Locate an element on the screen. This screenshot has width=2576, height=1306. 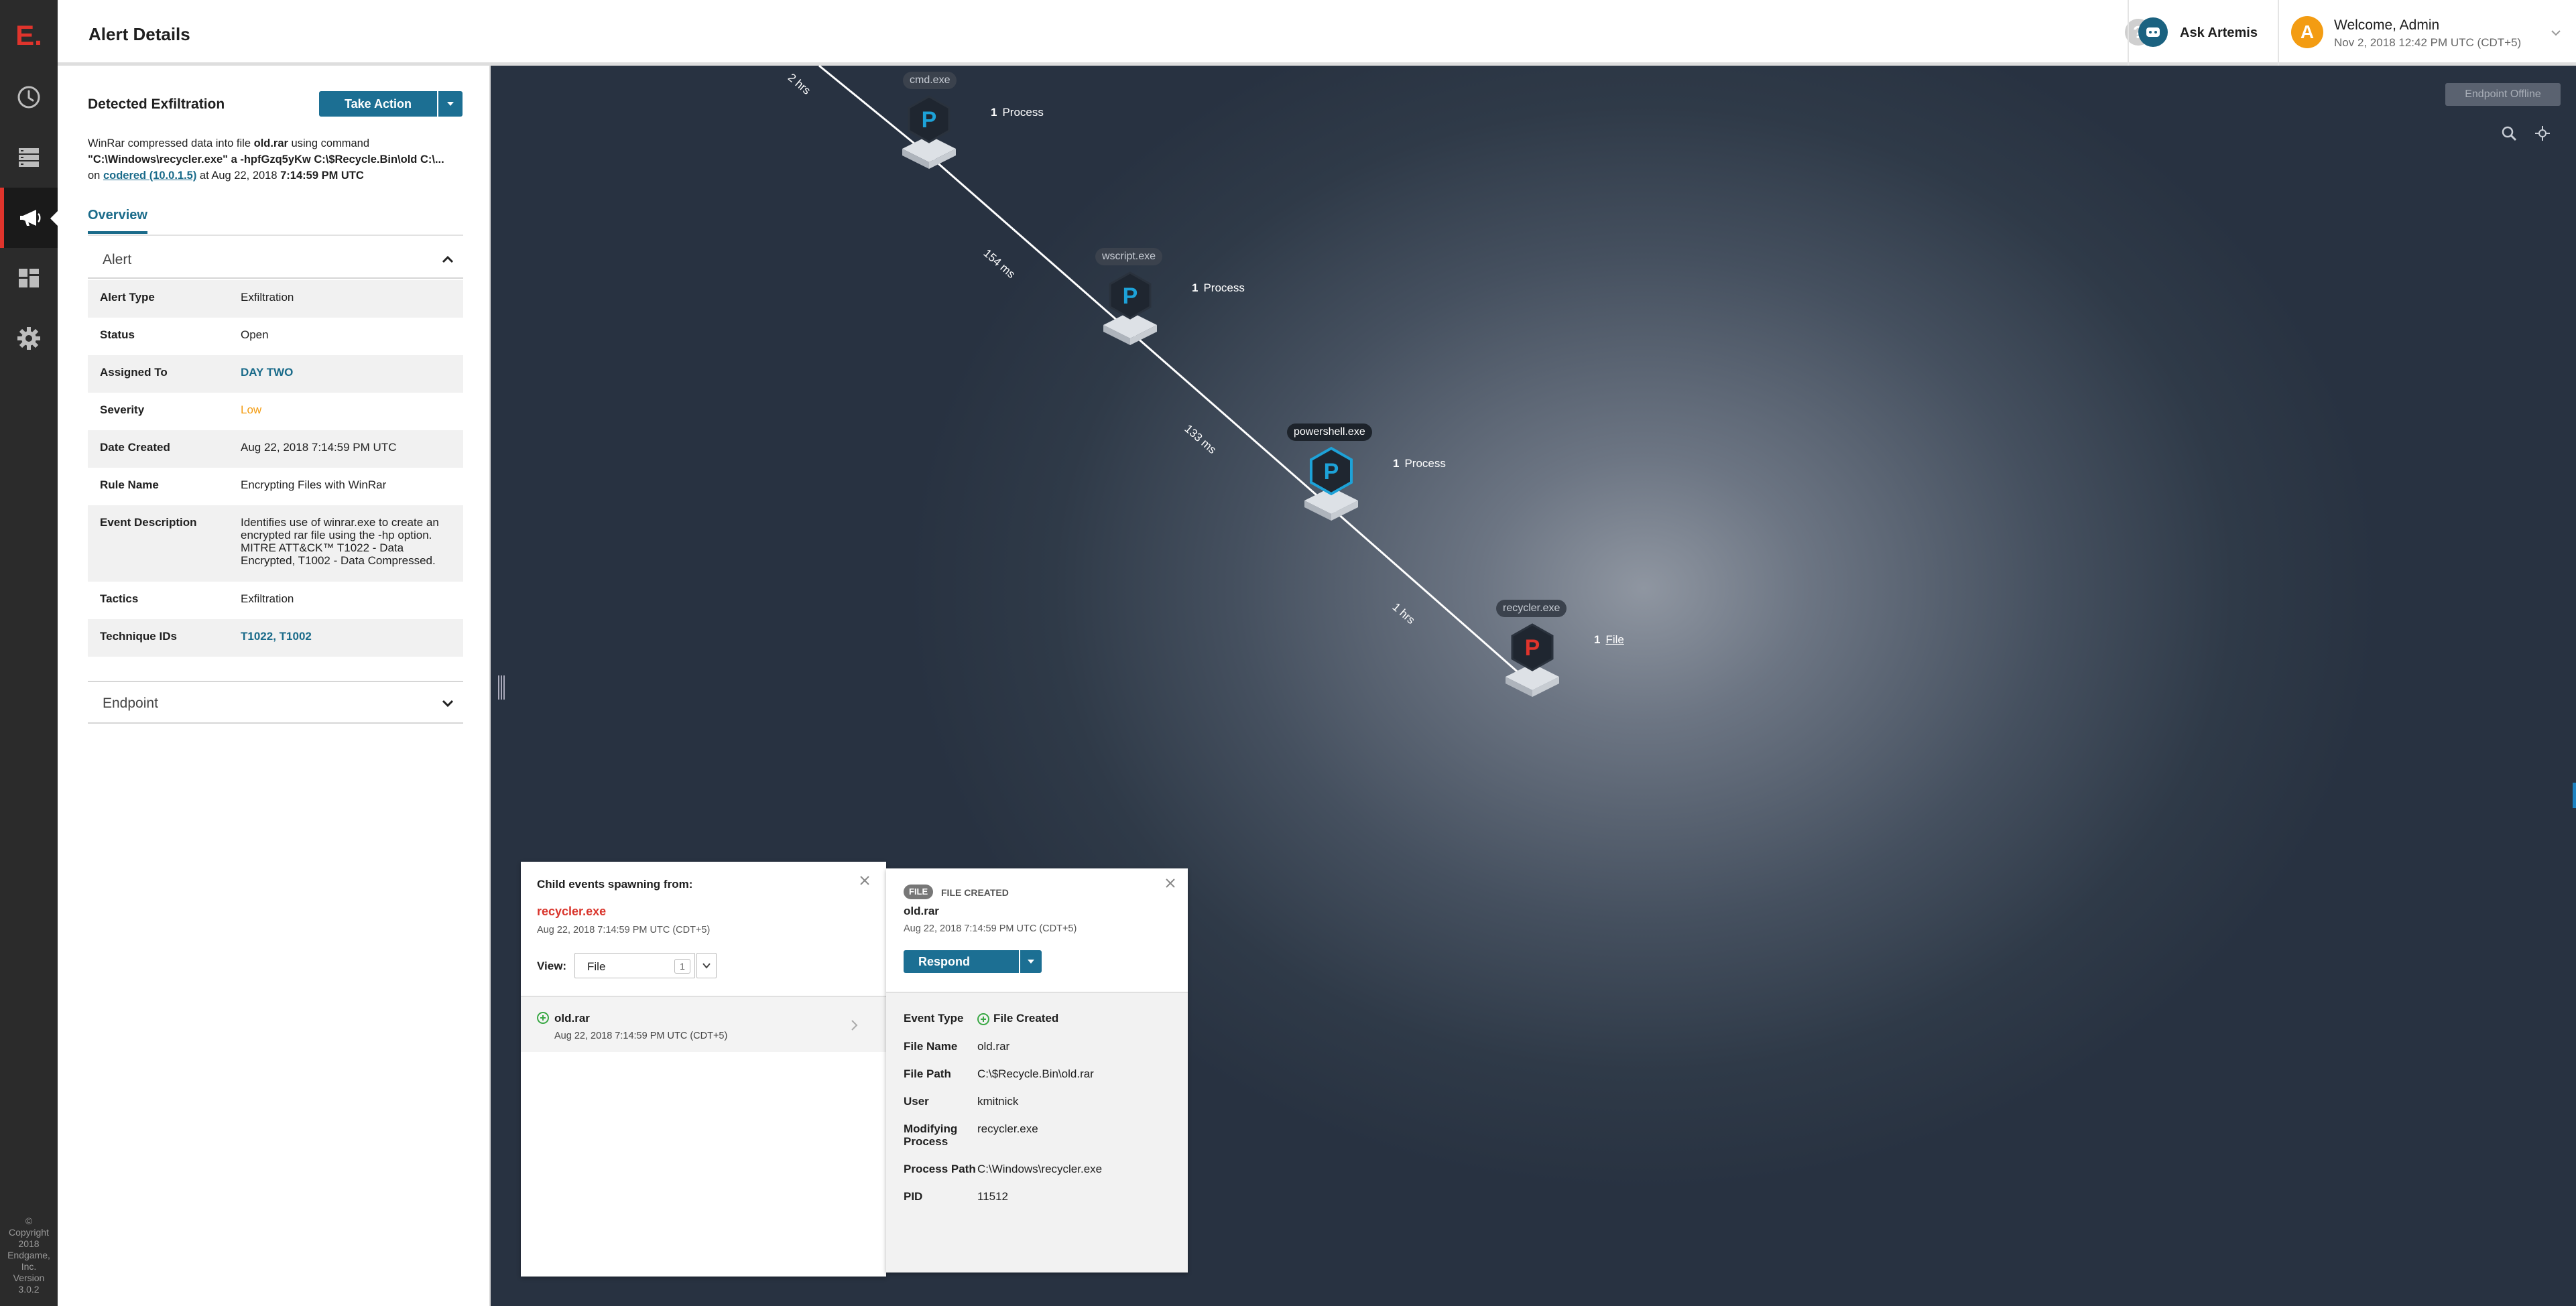
section-endpoint-header: Endpoint is located at coordinates (275, 702).